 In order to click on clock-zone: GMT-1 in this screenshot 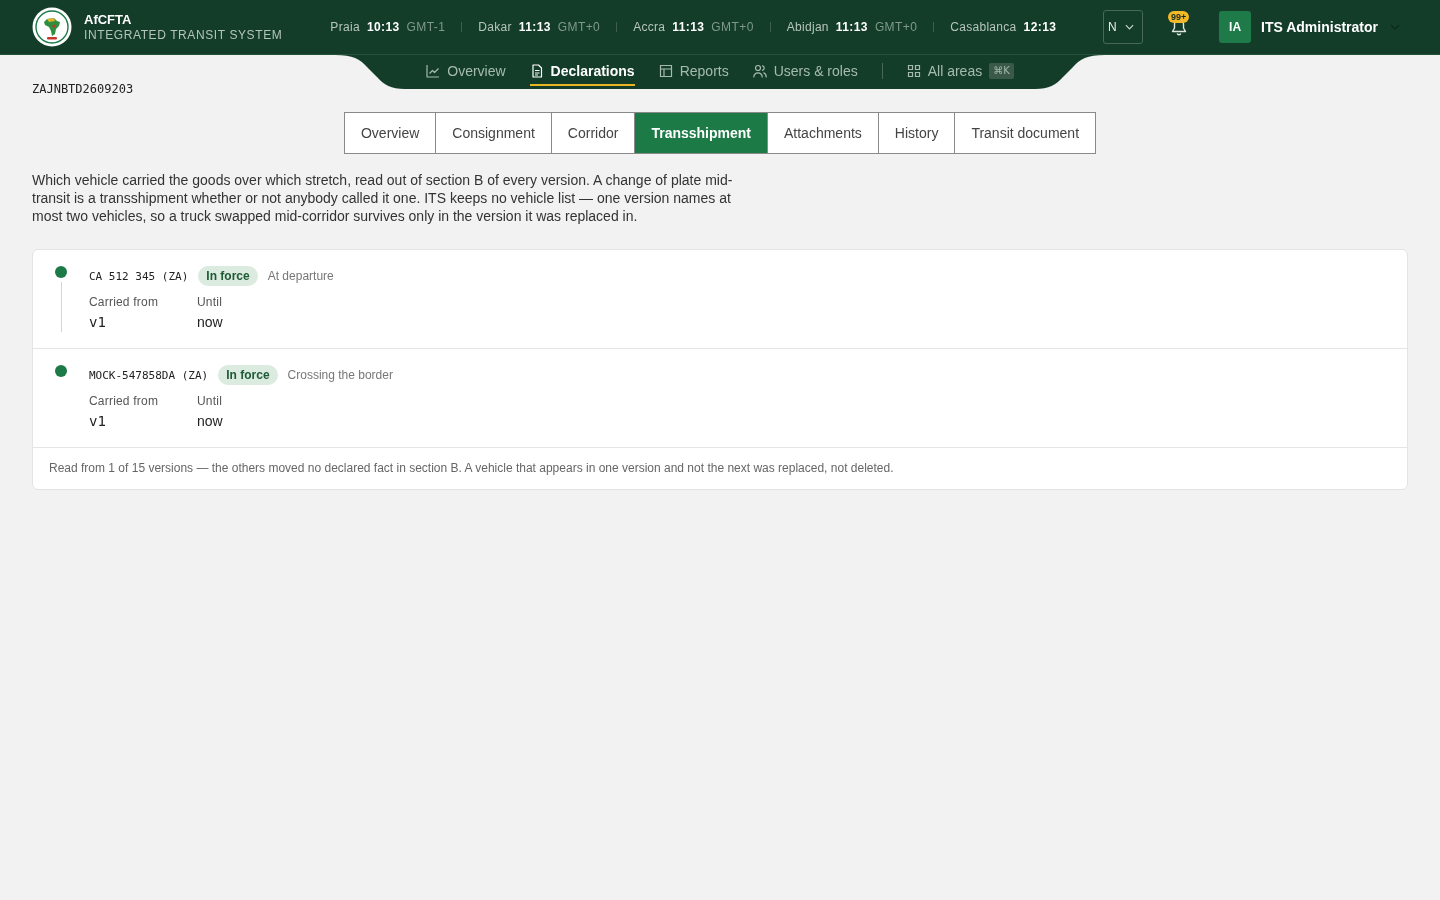, I will do `click(426, 27)`.